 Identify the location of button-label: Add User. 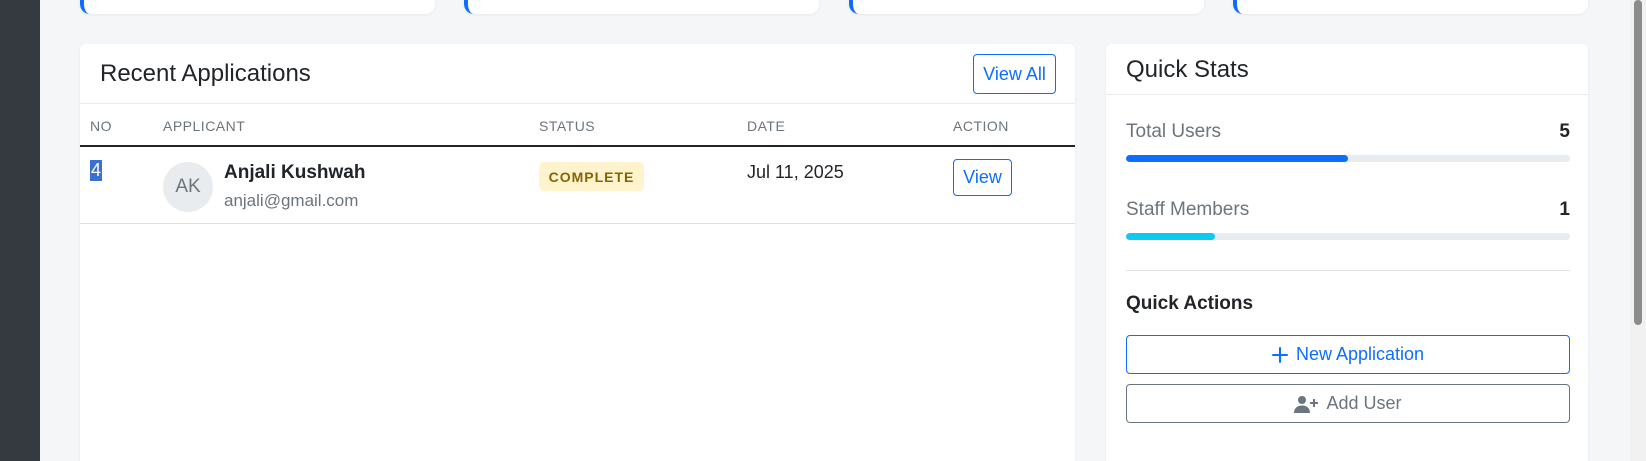
(1364, 403).